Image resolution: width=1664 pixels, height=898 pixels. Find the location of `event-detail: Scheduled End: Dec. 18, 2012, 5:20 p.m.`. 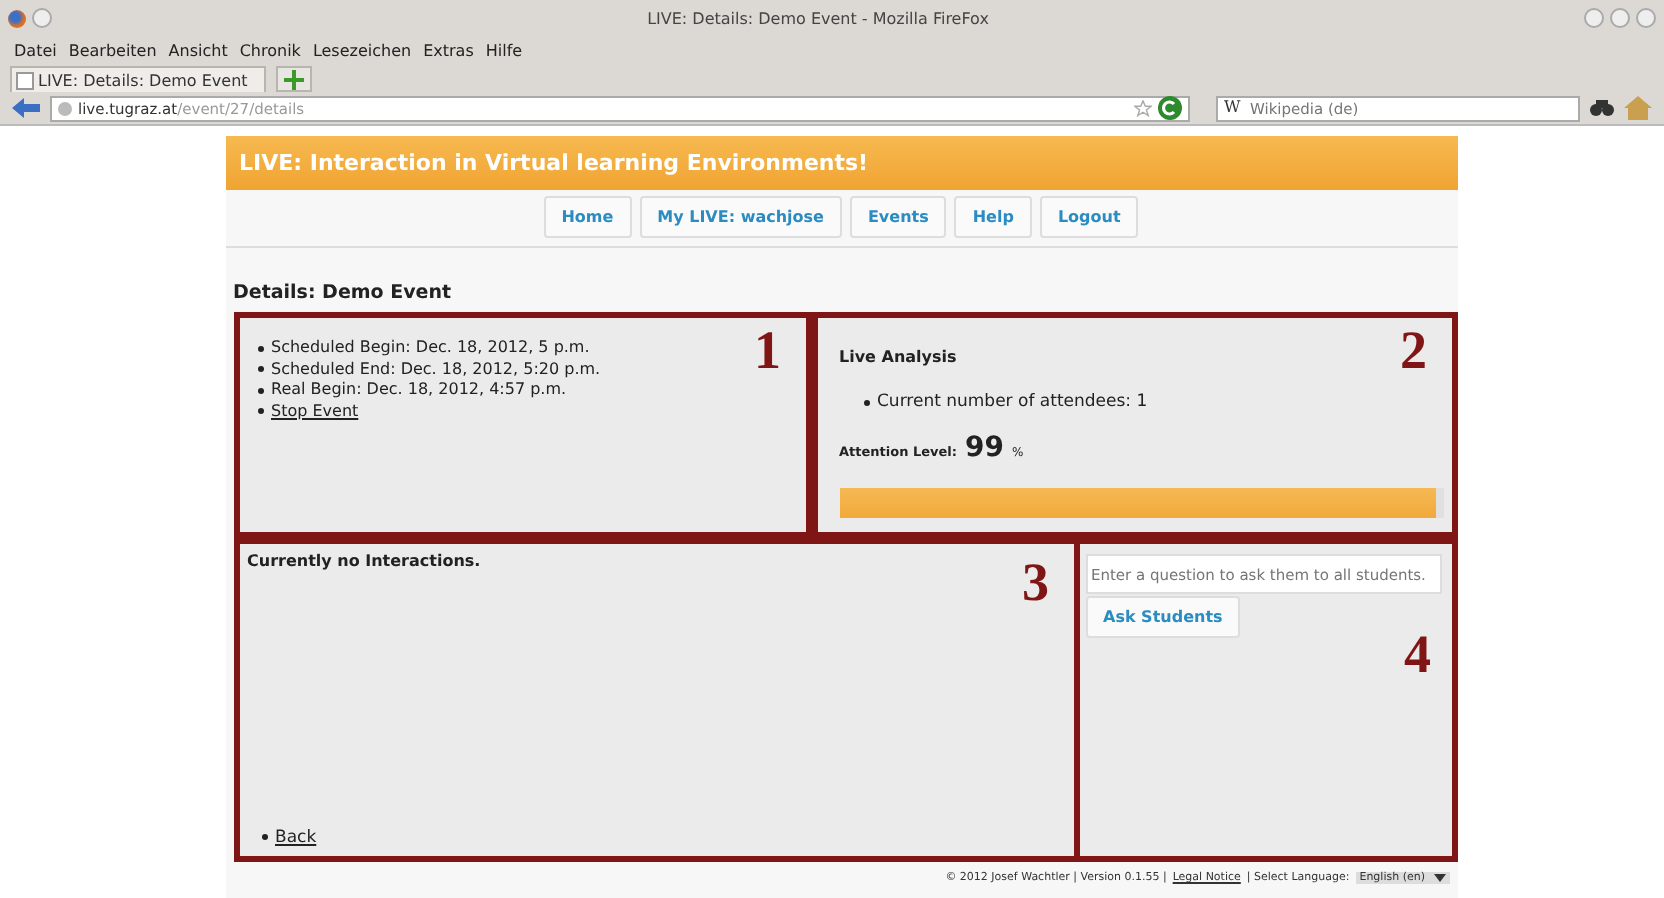

event-detail: Scheduled End: Dec. 18, 2012, 5:20 p.m. is located at coordinates (436, 369).